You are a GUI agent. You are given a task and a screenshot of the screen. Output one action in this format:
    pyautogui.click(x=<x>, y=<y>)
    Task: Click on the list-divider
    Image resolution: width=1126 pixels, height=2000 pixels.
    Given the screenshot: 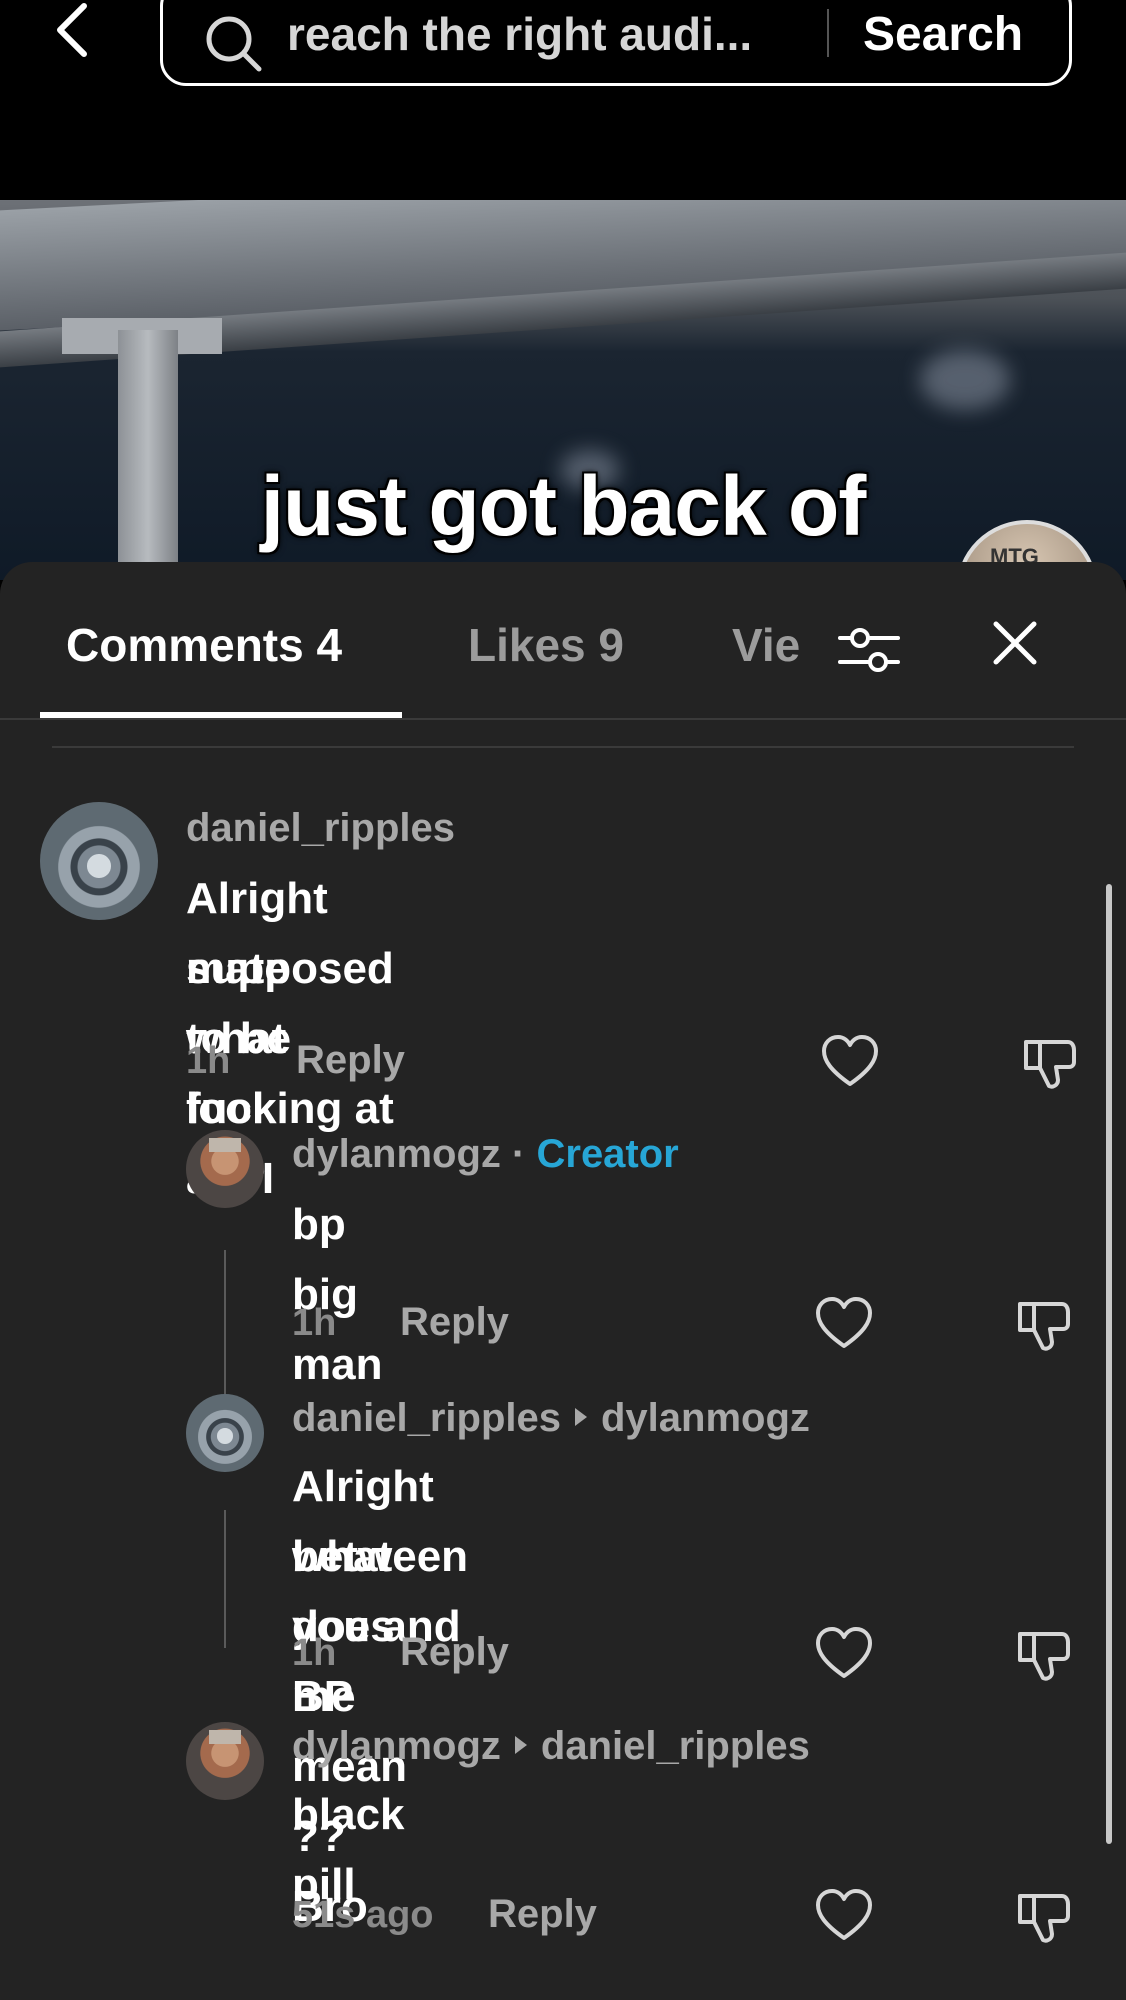 What is the action you would take?
    pyautogui.click(x=563, y=747)
    